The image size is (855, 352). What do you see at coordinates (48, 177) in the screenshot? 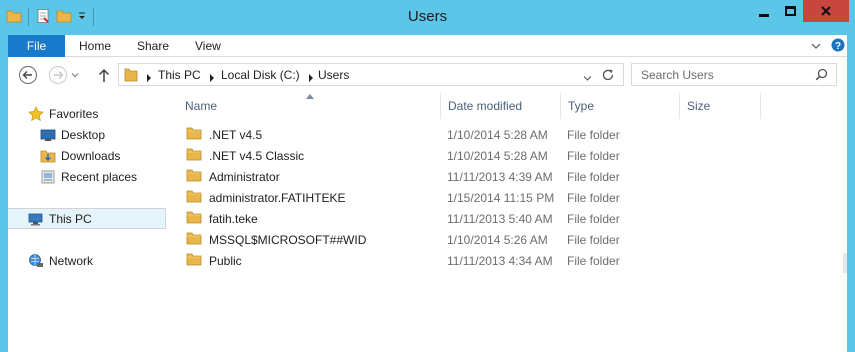
I see `recent-places-icon` at bounding box center [48, 177].